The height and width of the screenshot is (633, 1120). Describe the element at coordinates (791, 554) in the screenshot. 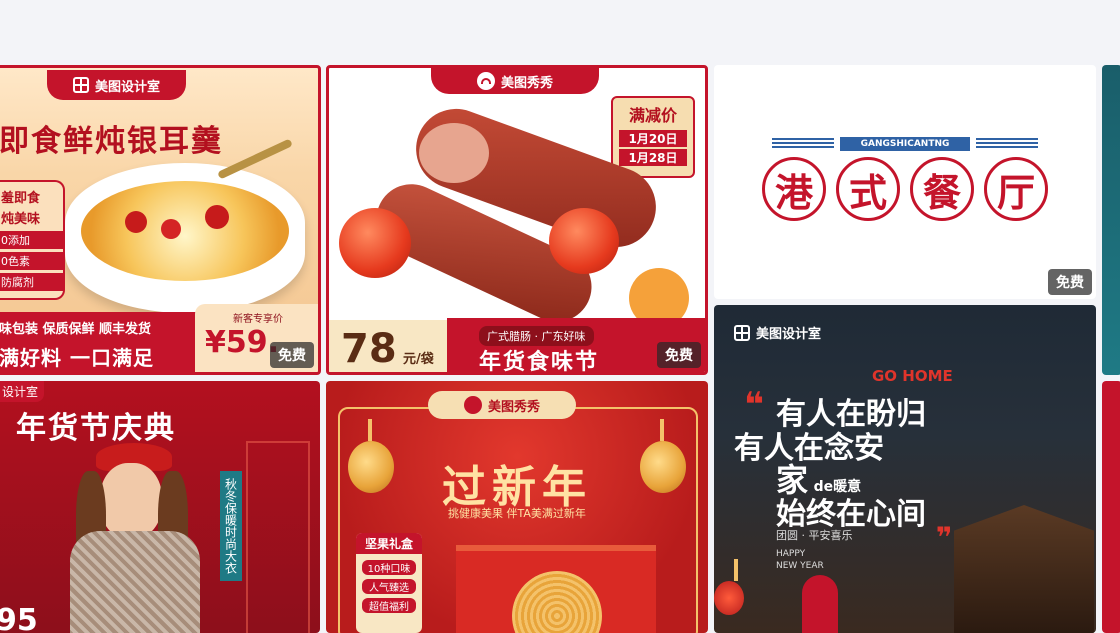

I see `happy-text: HAPPY` at that location.